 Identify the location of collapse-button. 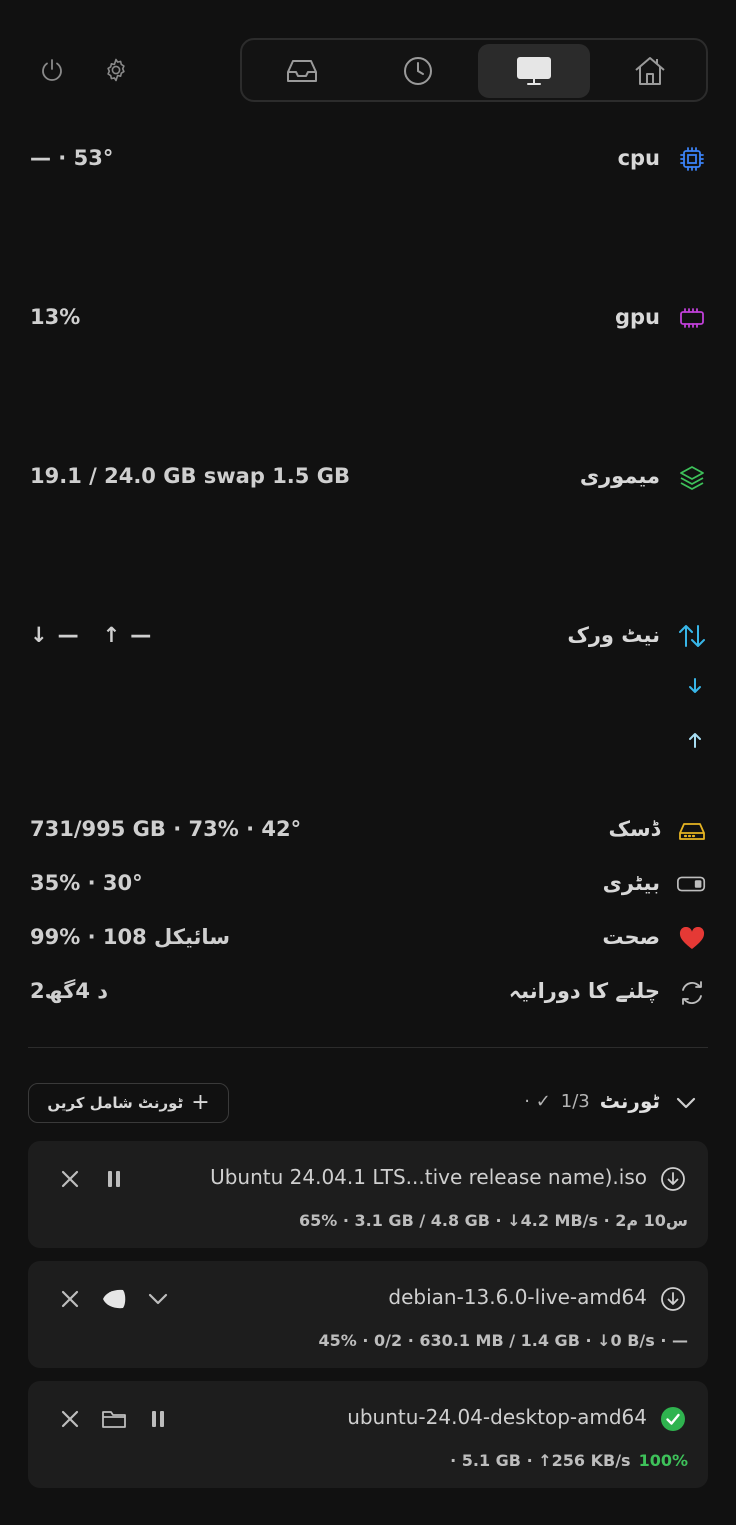
(686, 1103).